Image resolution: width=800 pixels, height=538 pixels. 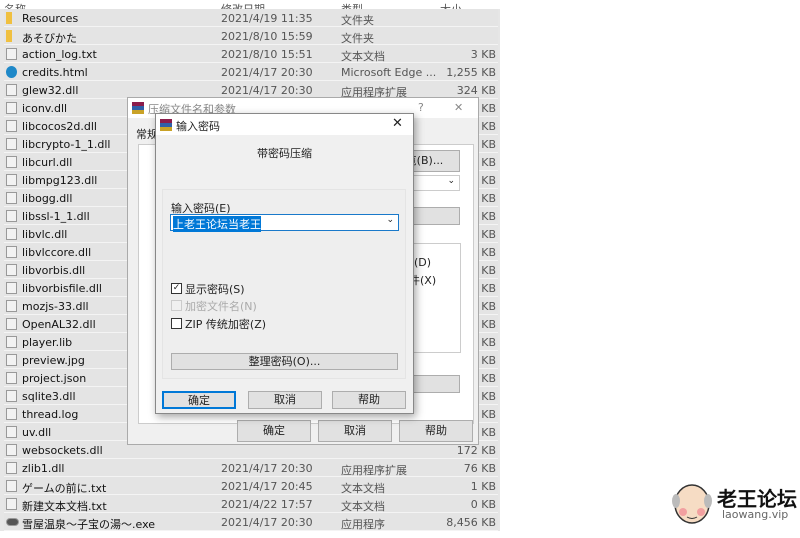 What do you see at coordinates (64, 506) in the screenshot?
I see `file-name: 新建文本文档.txt` at bounding box center [64, 506].